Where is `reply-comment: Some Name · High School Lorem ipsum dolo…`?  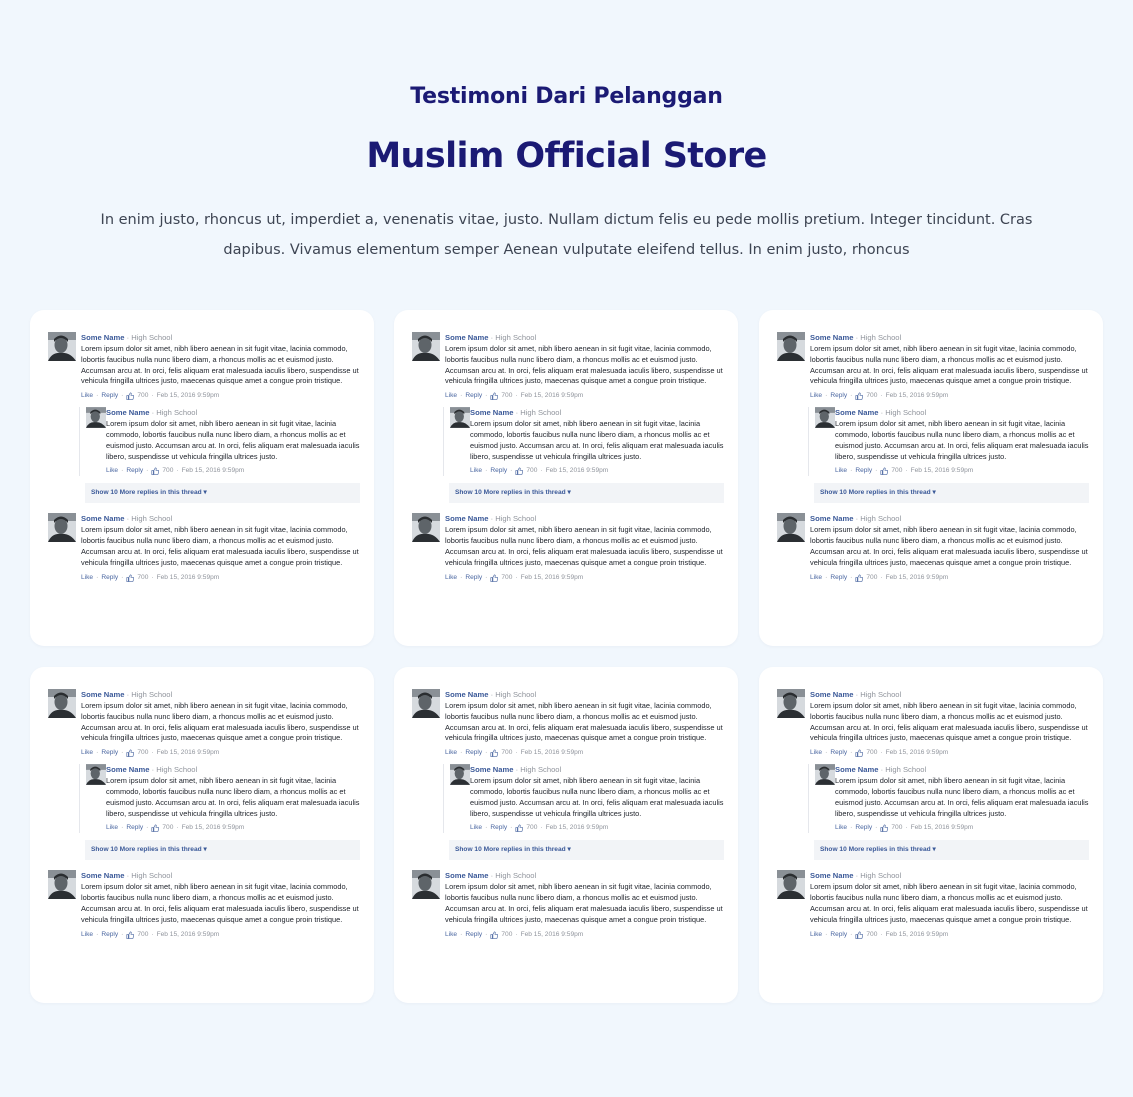 reply-comment: Some Name · High School Lorem ipsum dolo… is located at coordinates (948, 799).